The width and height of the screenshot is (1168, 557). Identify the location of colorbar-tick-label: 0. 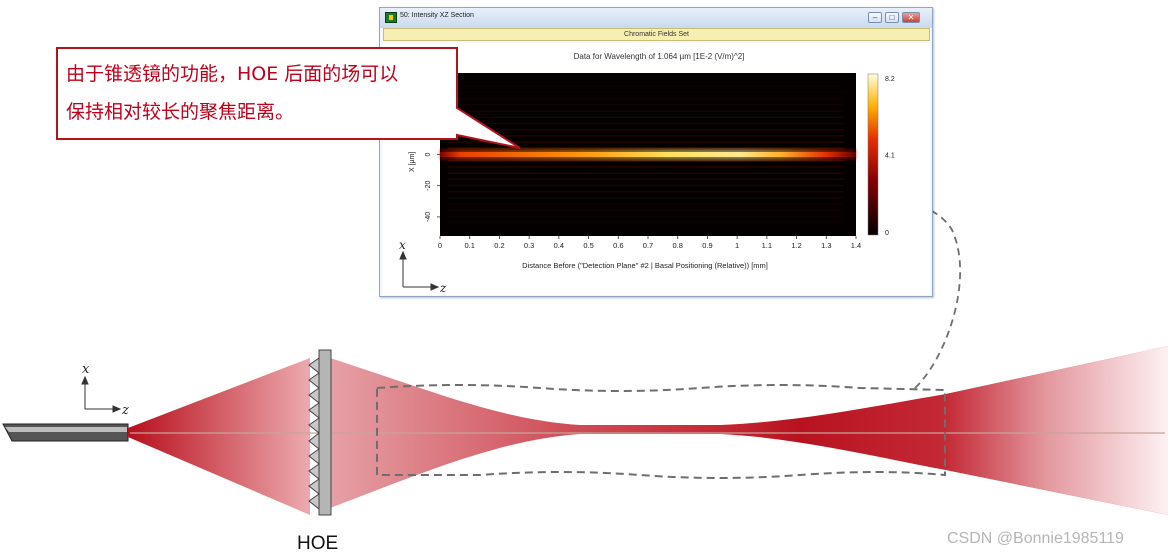
(887, 233).